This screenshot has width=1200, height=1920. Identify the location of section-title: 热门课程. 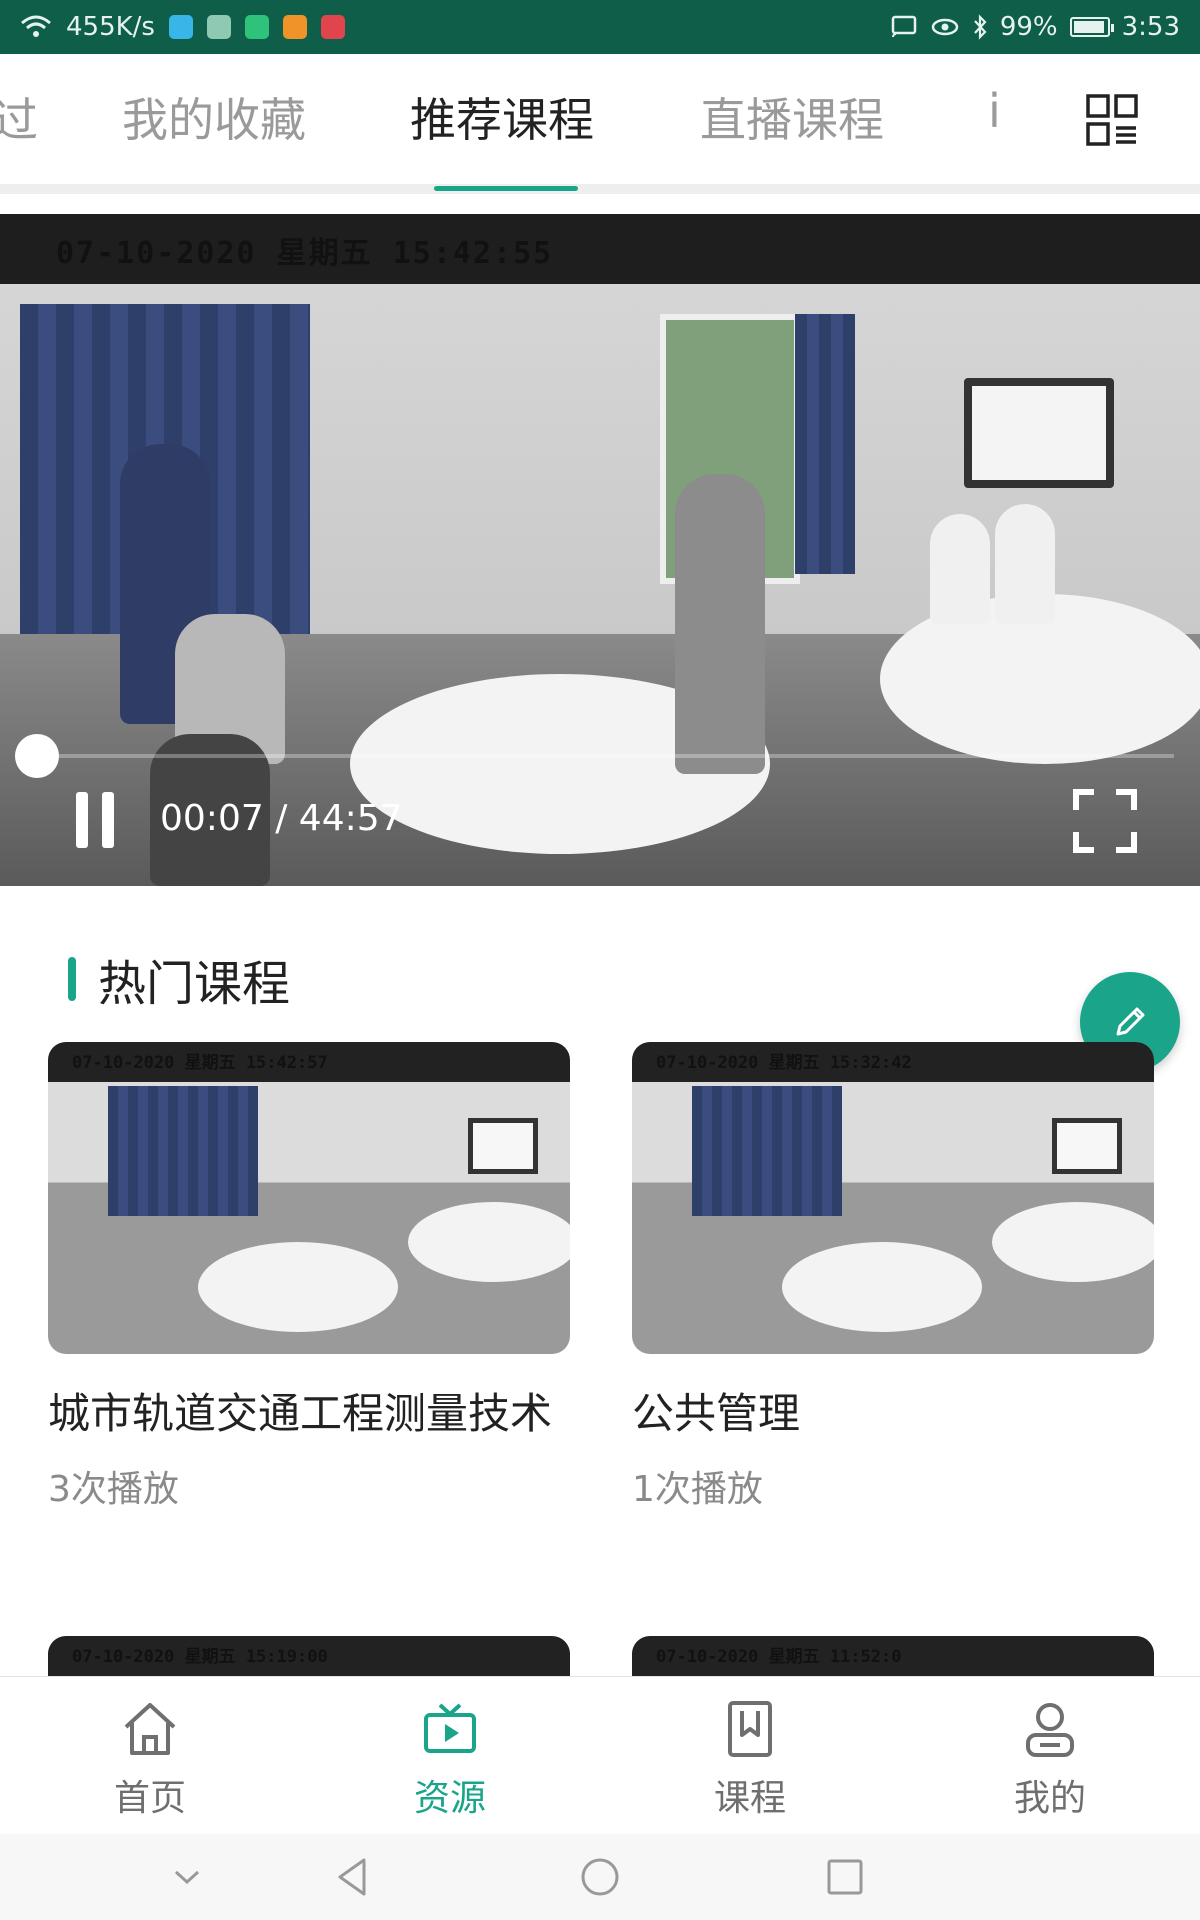
(194, 984).